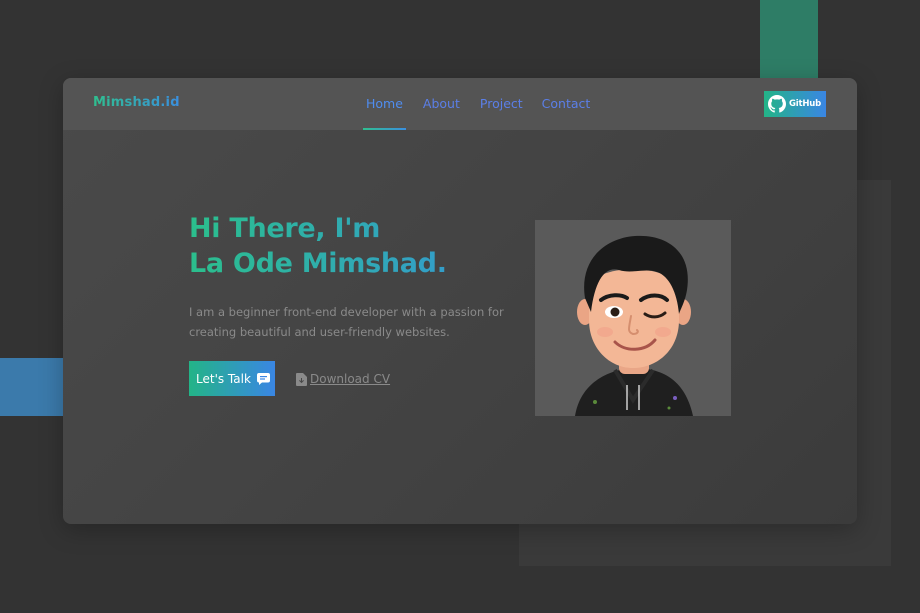  Describe the element at coordinates (805, 104) in the screenshot. I see `github-label: GitHub` at that location.